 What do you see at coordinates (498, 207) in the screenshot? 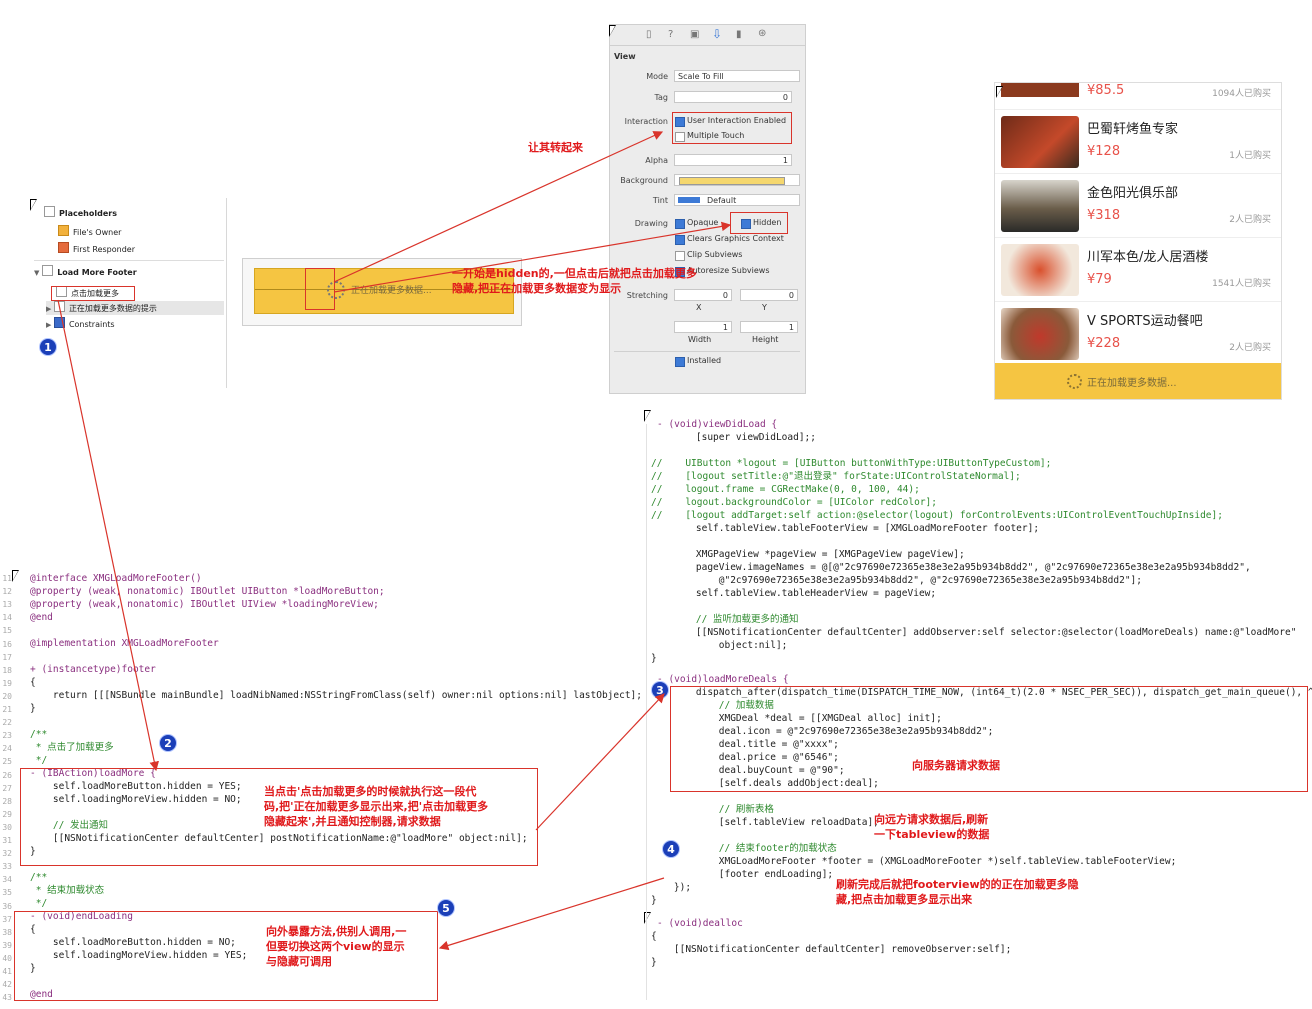
I see `arrow-spinner-to-interaction` at bounding box center [498, 207].